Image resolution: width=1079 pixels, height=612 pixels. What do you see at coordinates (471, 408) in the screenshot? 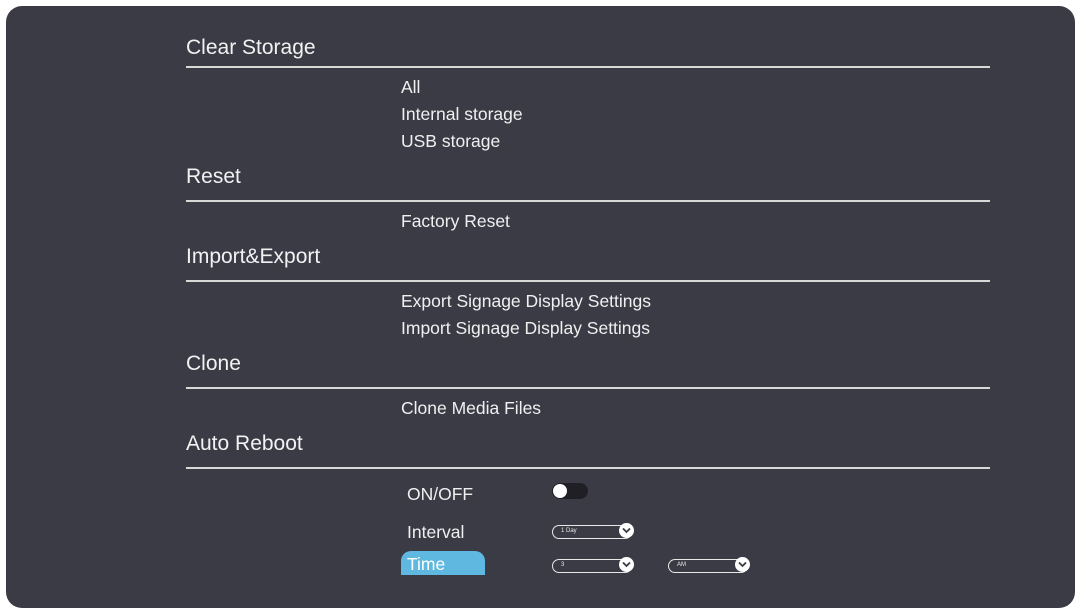
I see `menu-item-clone-media-files: Clone Media Files` at bounding box center [471, 408].